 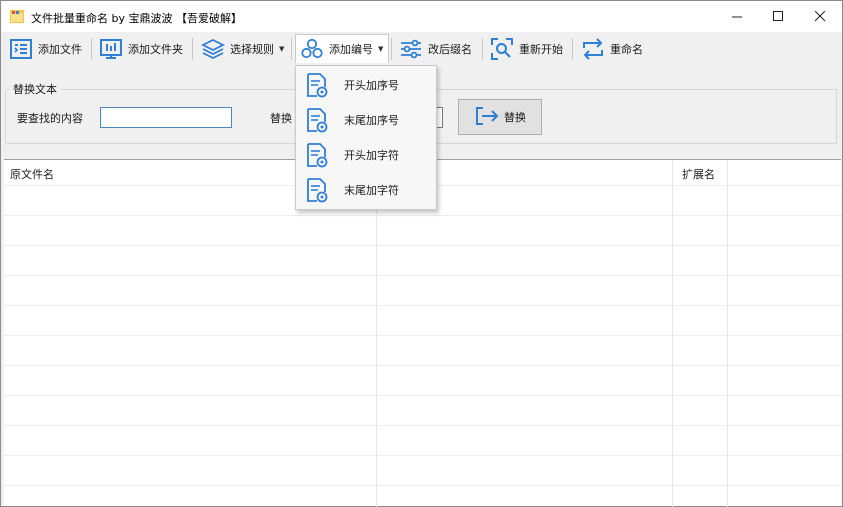 I want to click on menu-item-suffix-number: 末尾加序号, so click(x=366, y=120).